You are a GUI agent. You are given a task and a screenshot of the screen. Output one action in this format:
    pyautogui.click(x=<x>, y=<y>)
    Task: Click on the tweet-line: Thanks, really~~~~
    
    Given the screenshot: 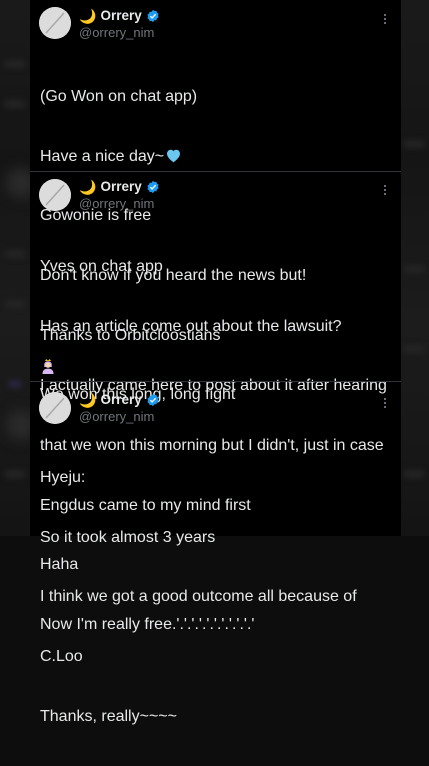 What is the action you would take?
    pyautogui.click(x=108, y=716)
    